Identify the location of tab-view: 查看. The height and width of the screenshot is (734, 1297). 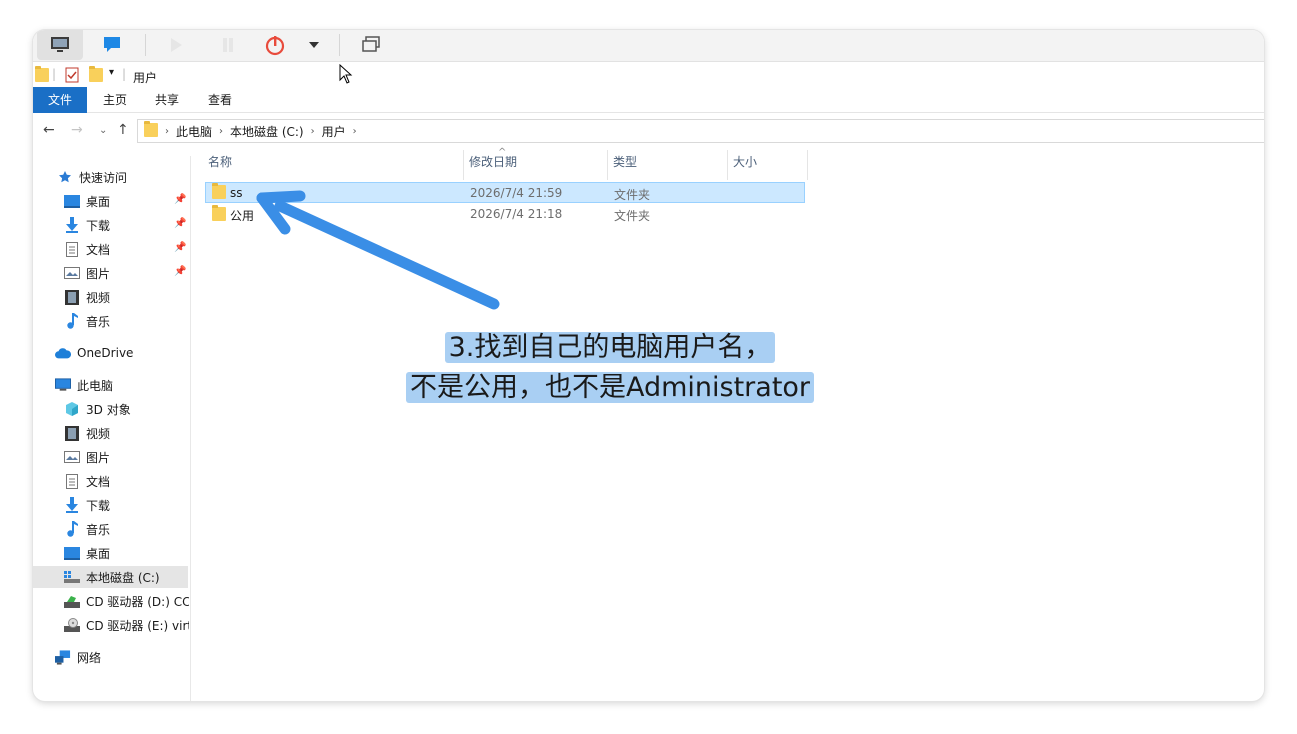
(220, 100).